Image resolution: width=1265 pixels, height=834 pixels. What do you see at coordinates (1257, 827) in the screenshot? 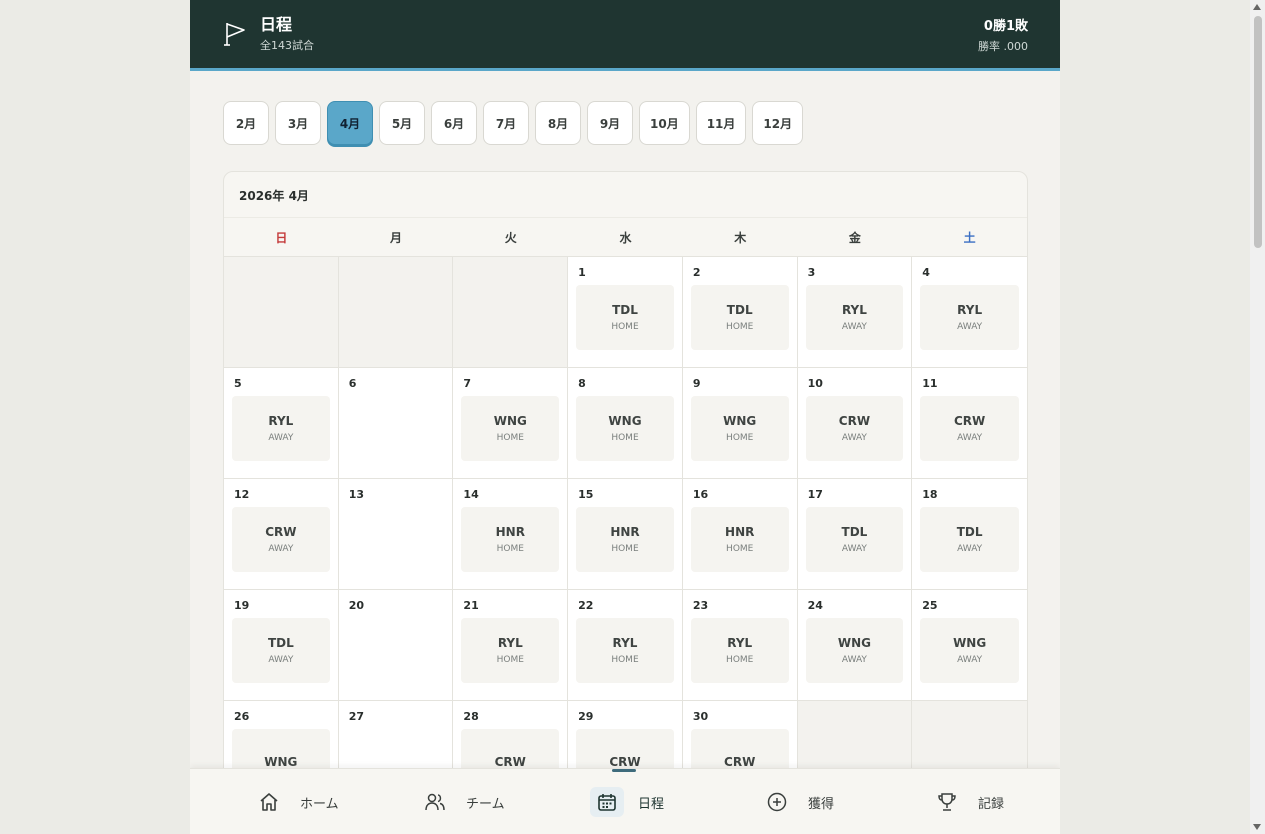
I see `scroll-down-arrow-icon` at bounding box center [1257, 827].